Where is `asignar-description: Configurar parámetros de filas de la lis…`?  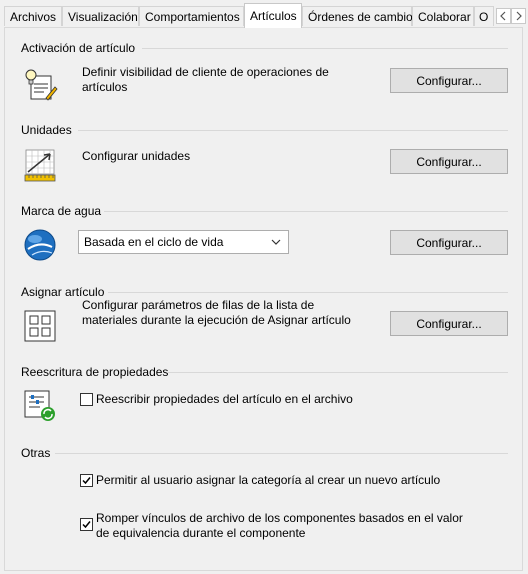 asignar-description: Configurar parámetros de filas de la lis… is located at coordinates (216, 312).